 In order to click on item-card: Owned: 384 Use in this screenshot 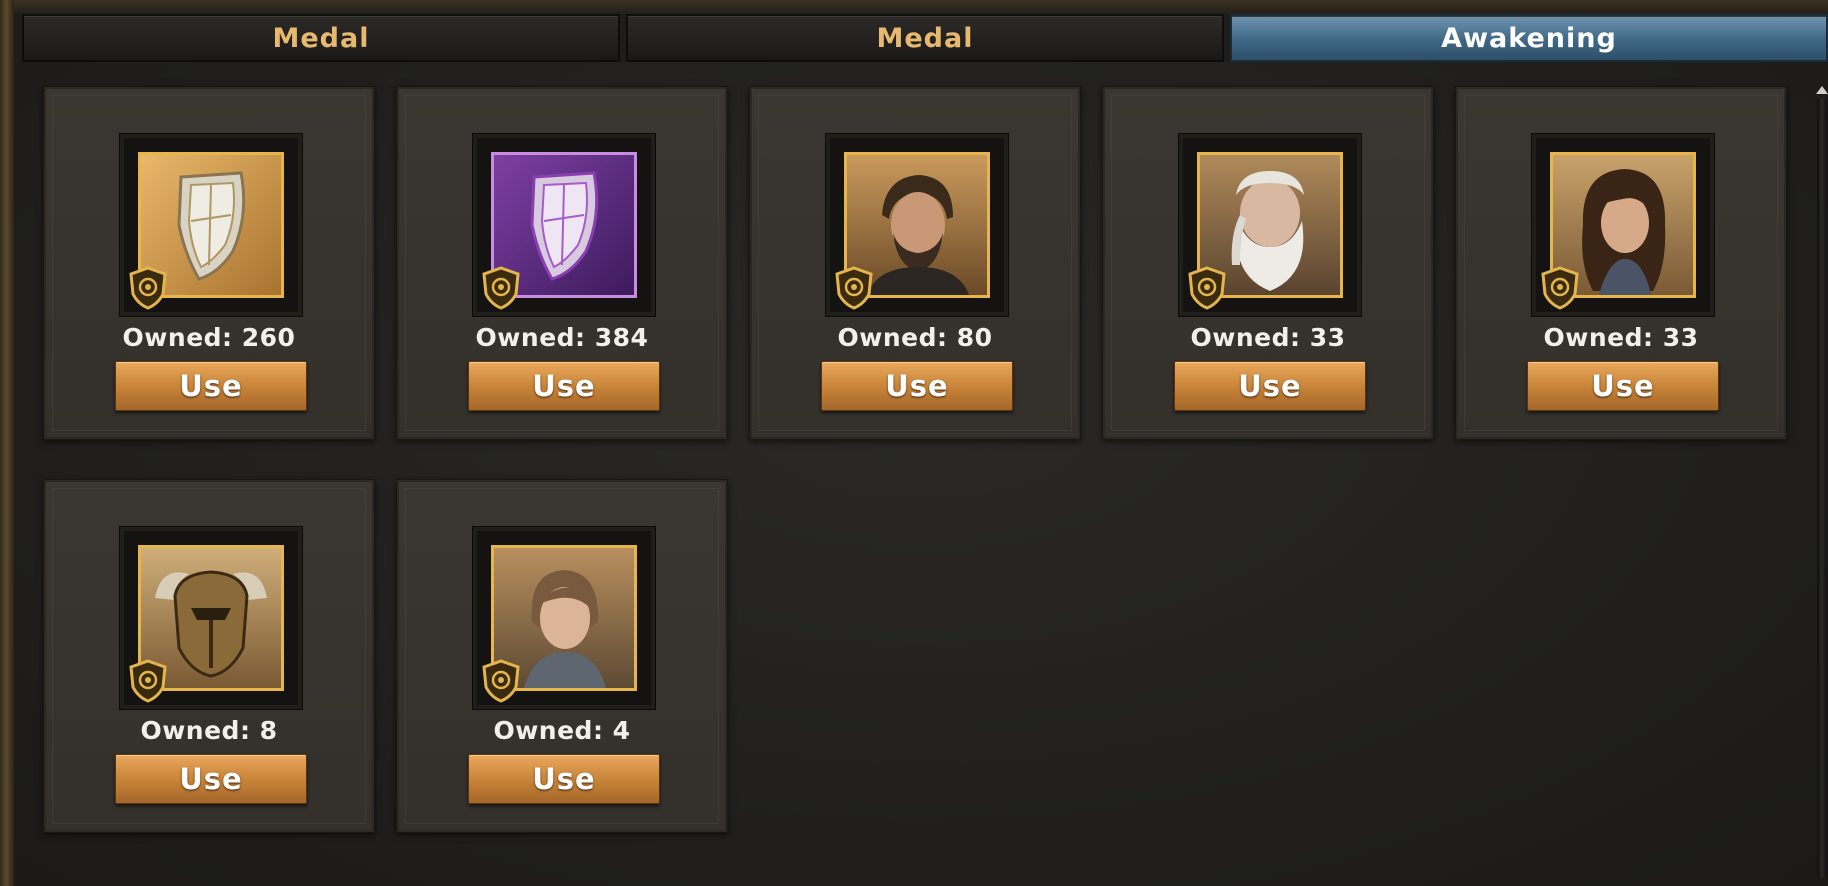, I will do `click(562, 263)`.